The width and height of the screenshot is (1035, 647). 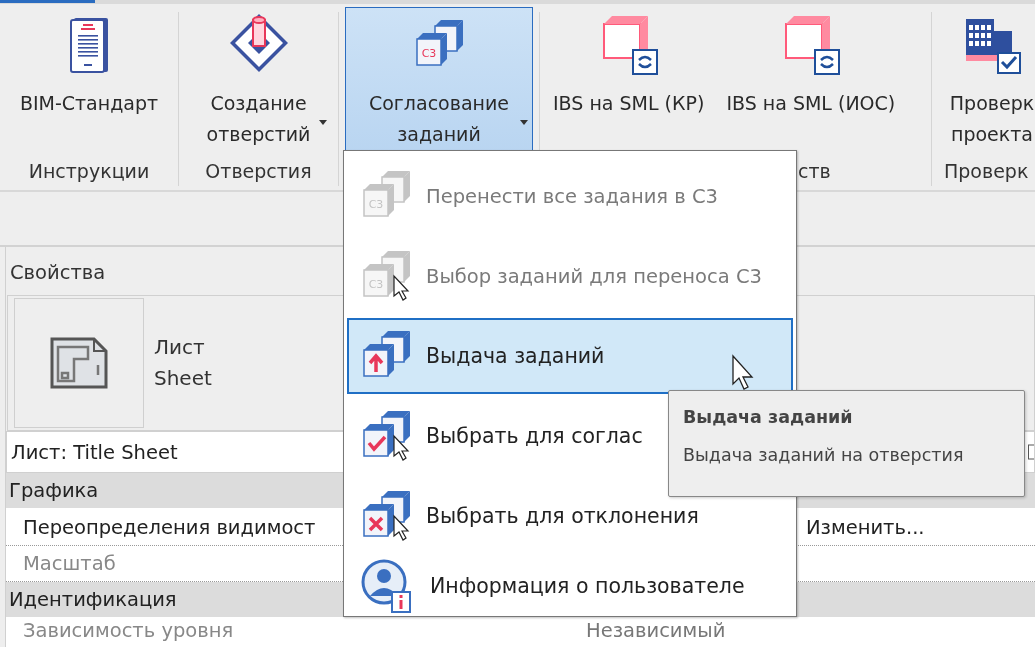 What do you see at coordinates (655, 630) in the screenshot?
I see `parameter-value: Независимый` at bounding box center [655, 630].